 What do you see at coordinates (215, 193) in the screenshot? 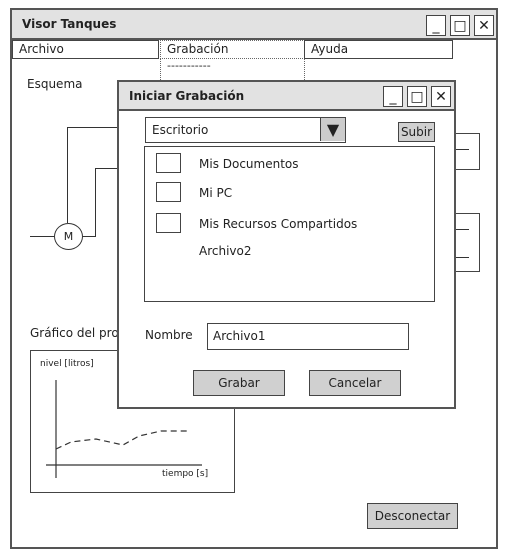
I see `list-item: Mi PC` at bounding box center [215, 193].